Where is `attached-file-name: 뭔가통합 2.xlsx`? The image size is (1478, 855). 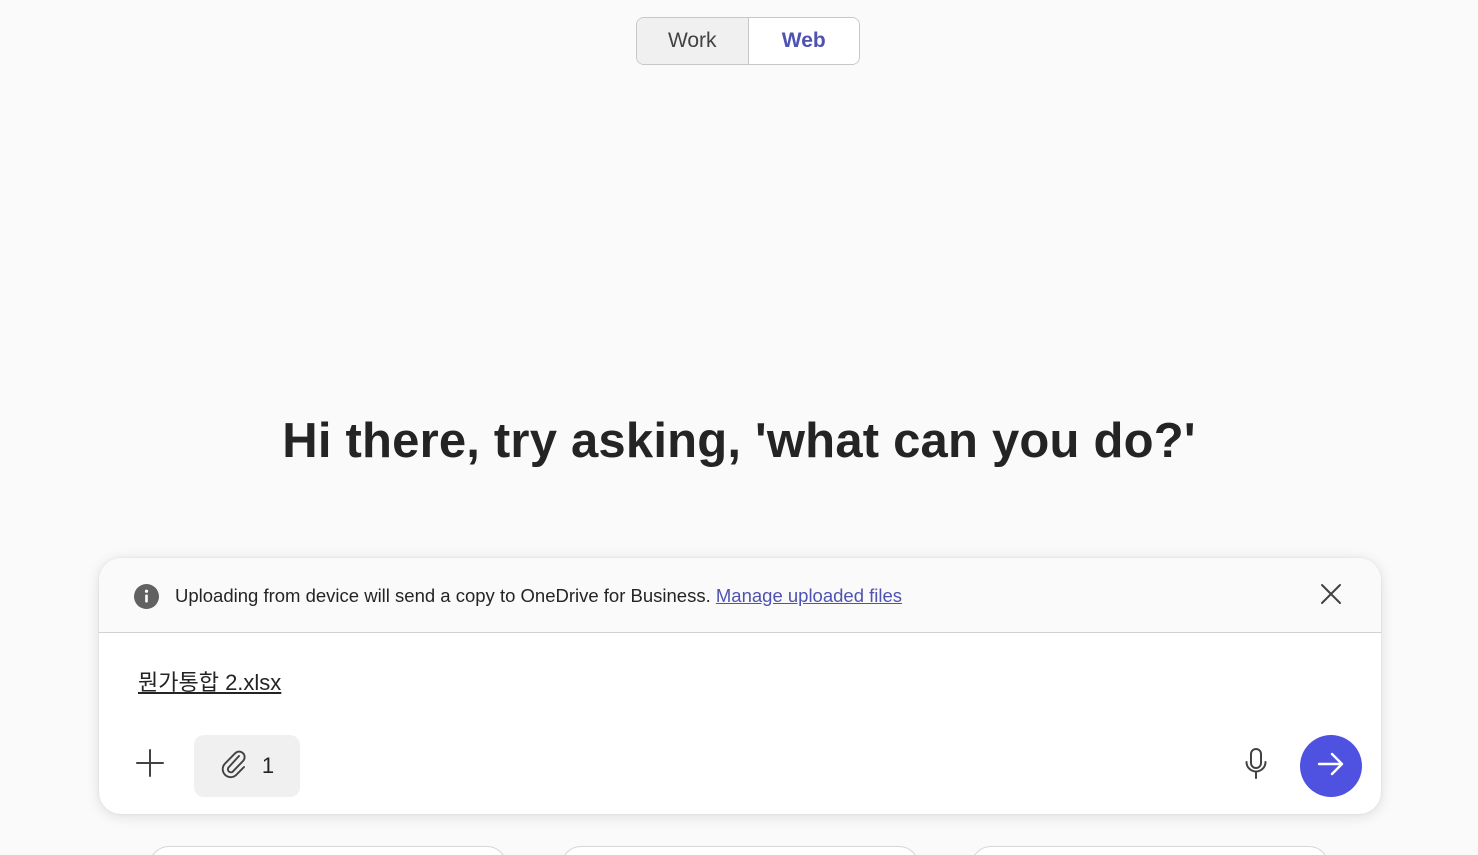 attached-file-name: 뭔가통합 2.xlsx is located at coordinates (209, 681).